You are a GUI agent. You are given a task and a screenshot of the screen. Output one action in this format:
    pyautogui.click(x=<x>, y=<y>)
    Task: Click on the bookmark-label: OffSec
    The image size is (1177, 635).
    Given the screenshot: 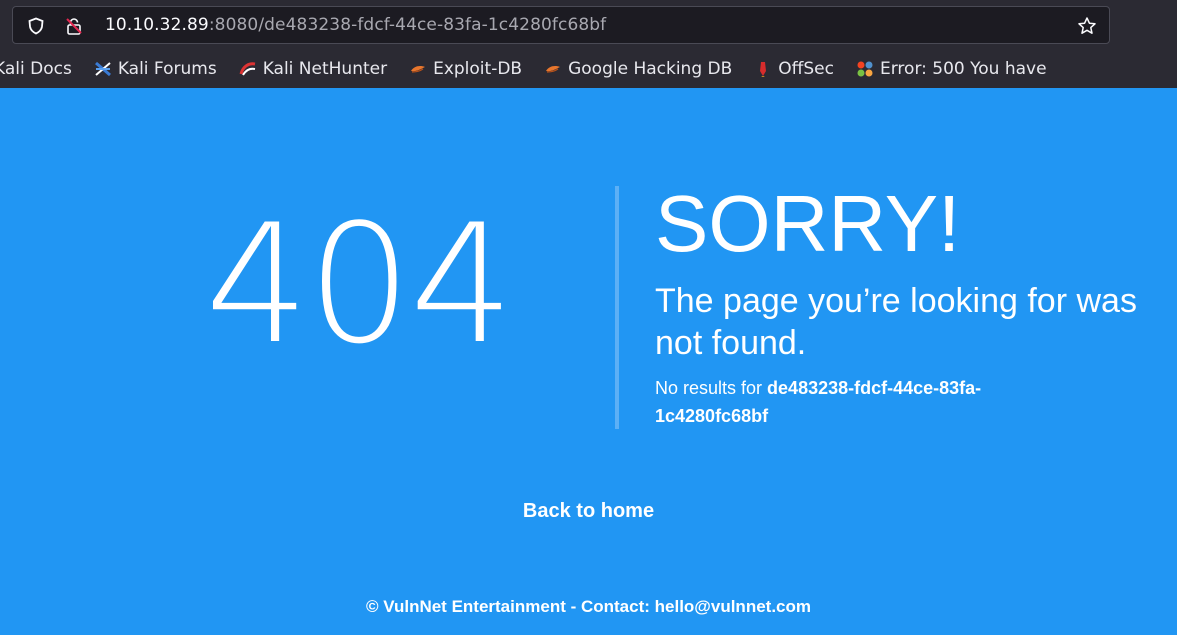 What is the action you would take?
    pyautogui.click(x=806, y=69)
    